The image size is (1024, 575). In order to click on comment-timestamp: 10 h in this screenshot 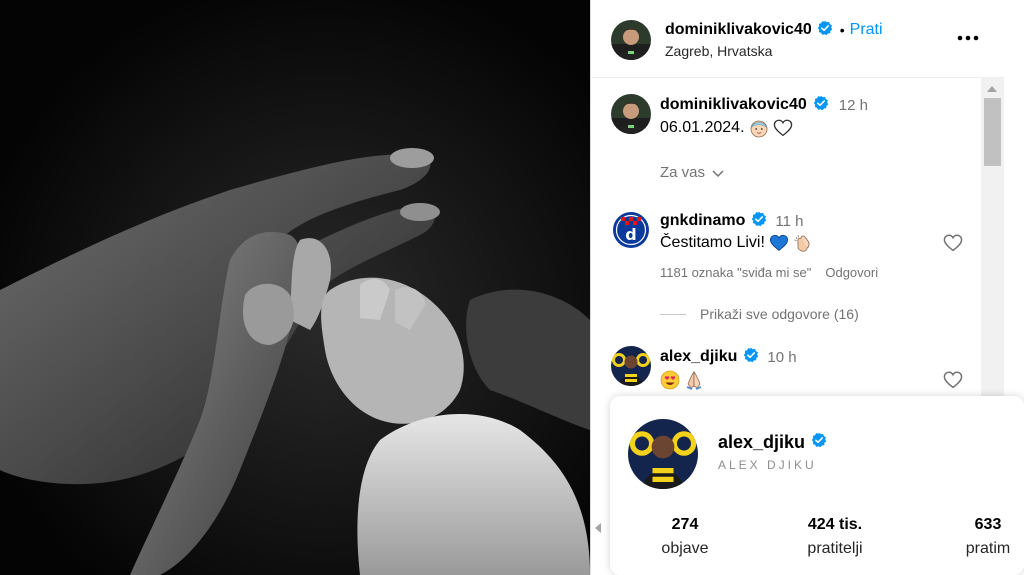, I will do `click(781, 357)`.